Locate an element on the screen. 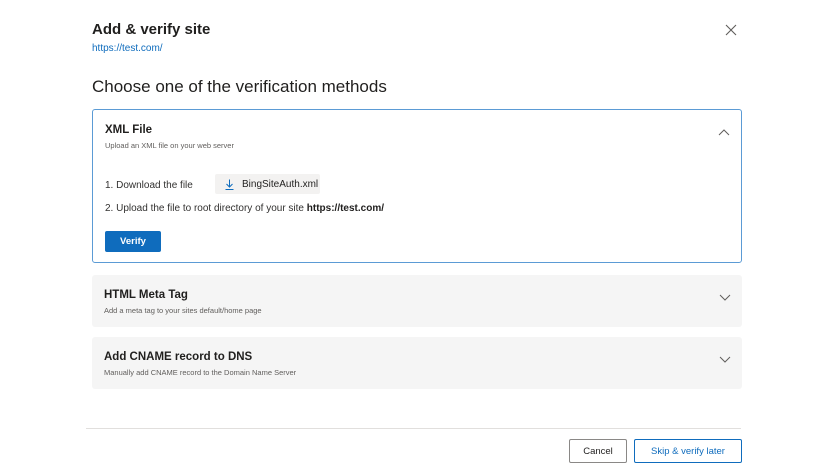  footer-divider is located at coordinates (413, 428).